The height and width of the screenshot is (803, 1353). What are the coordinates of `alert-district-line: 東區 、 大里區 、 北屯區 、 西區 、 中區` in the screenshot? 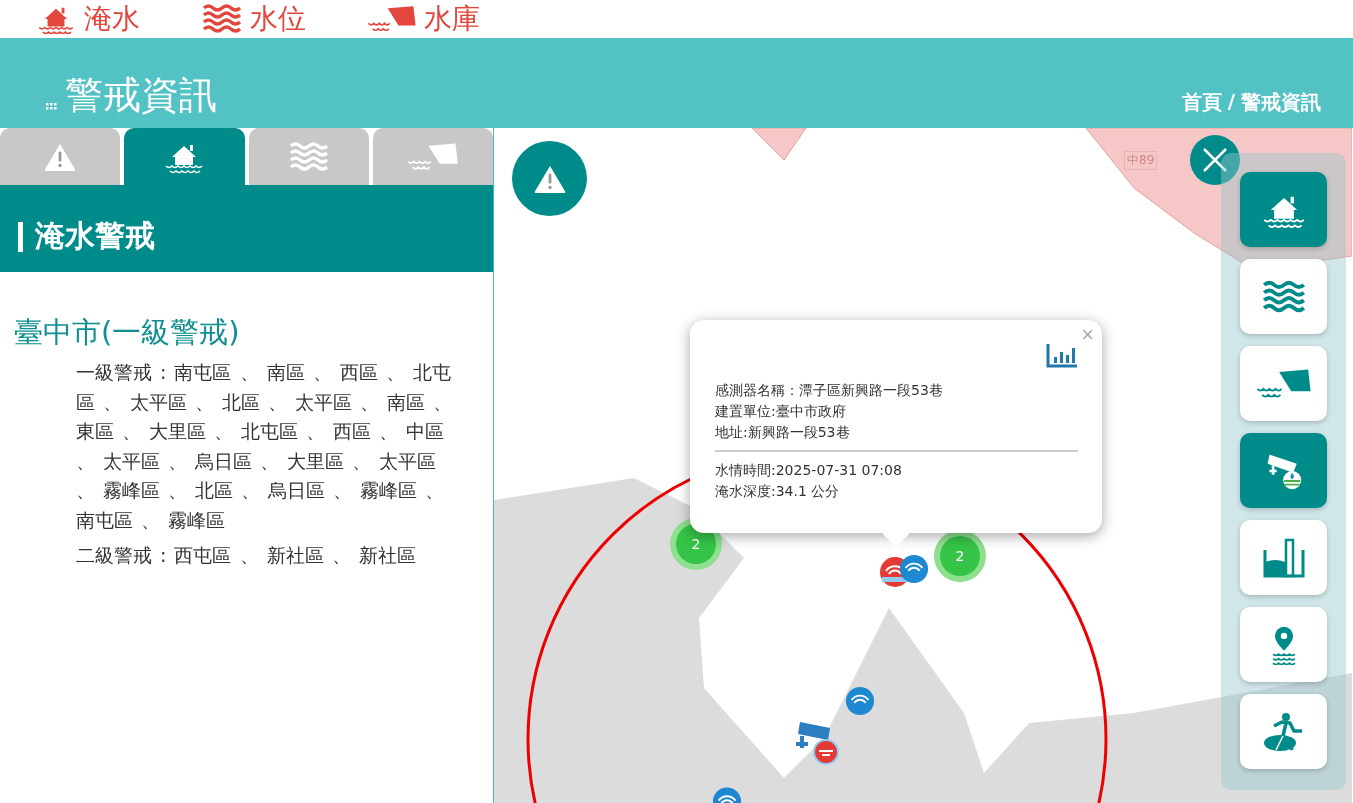 It's located at (260, 431).